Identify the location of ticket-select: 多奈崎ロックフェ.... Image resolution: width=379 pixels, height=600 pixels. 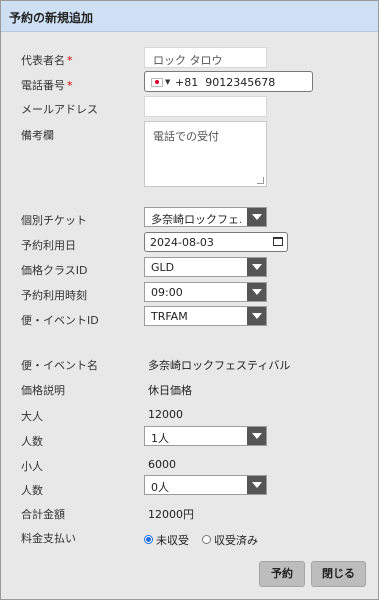
(205, 217).